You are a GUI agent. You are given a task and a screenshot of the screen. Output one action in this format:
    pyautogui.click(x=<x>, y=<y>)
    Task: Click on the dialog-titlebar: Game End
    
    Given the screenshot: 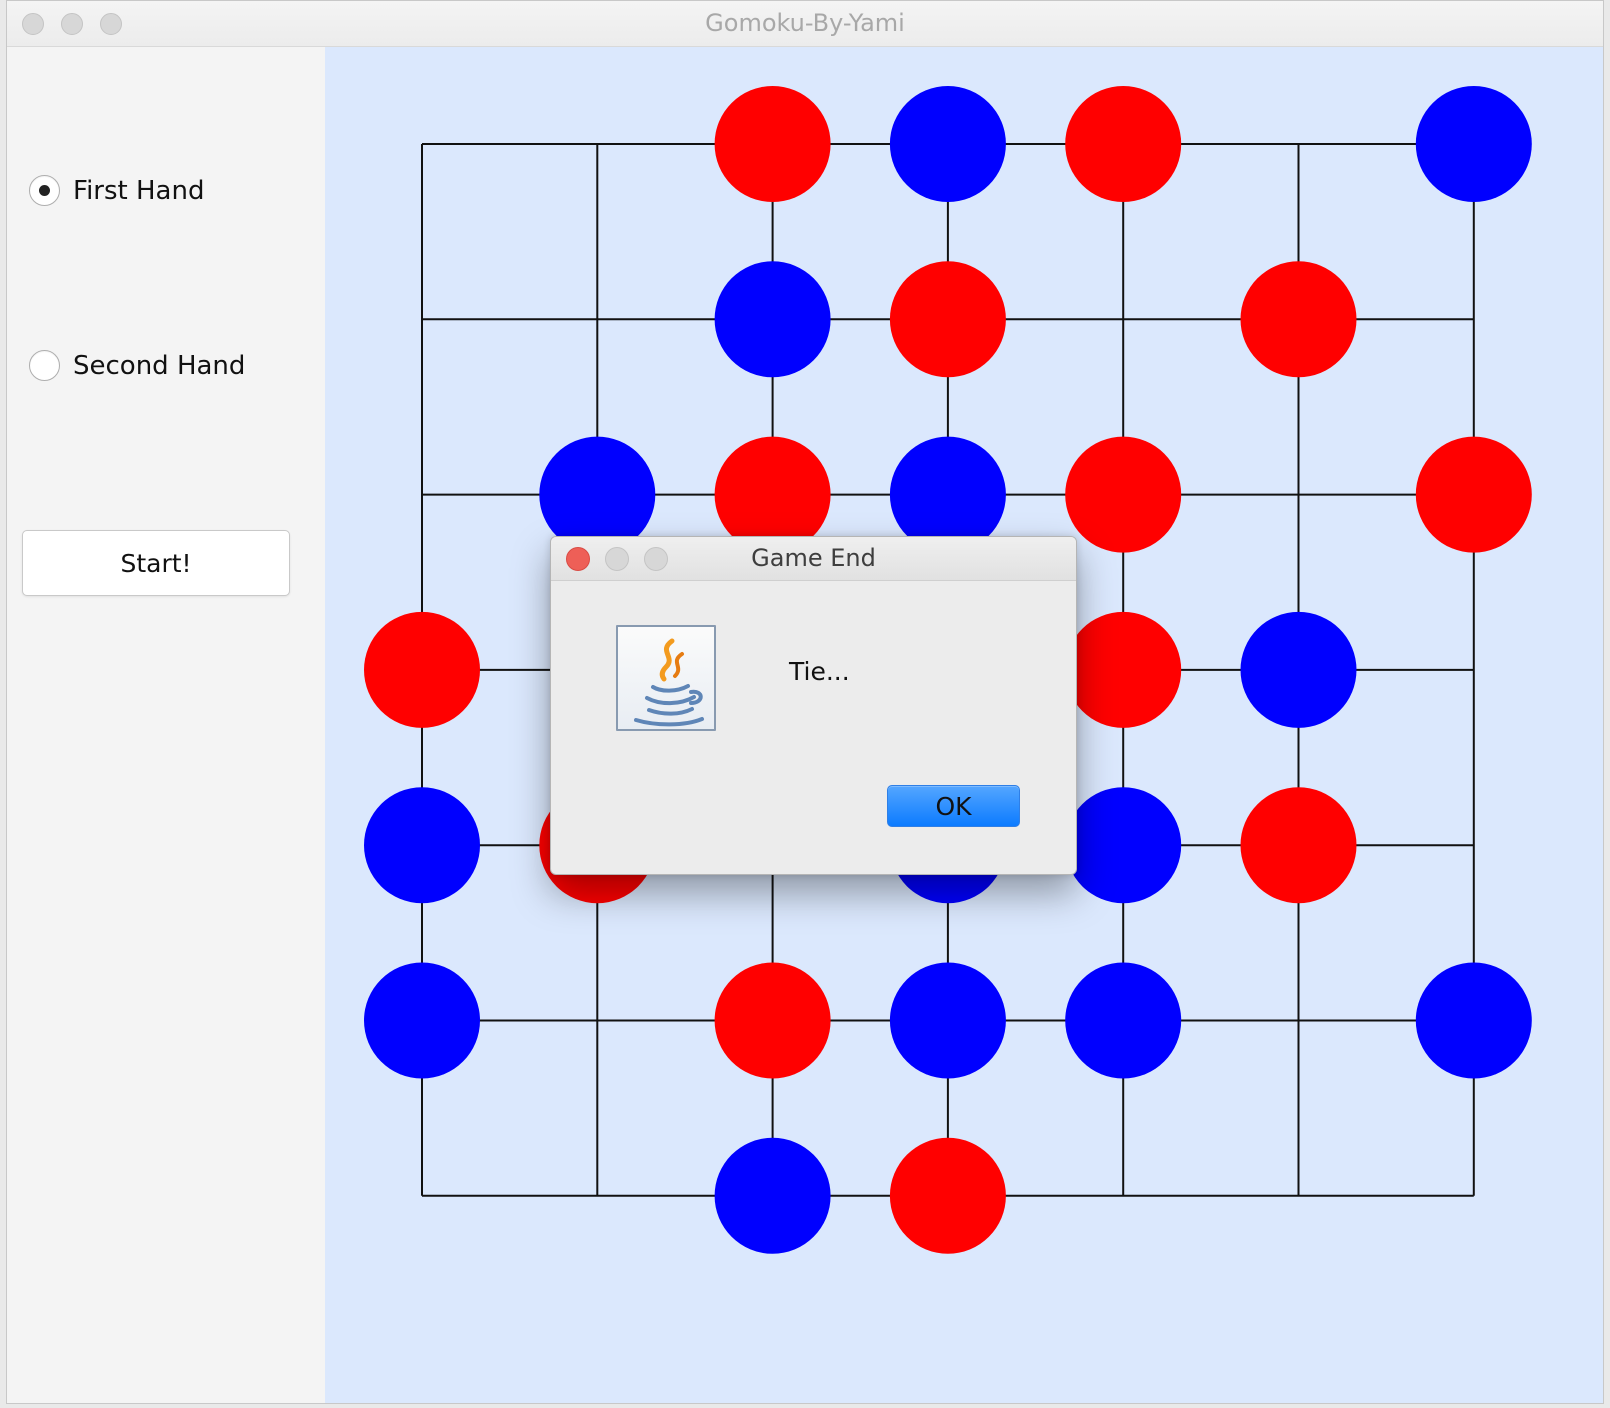 What is the action you would take?
    pyautogui.click(x=813, y=559)
    